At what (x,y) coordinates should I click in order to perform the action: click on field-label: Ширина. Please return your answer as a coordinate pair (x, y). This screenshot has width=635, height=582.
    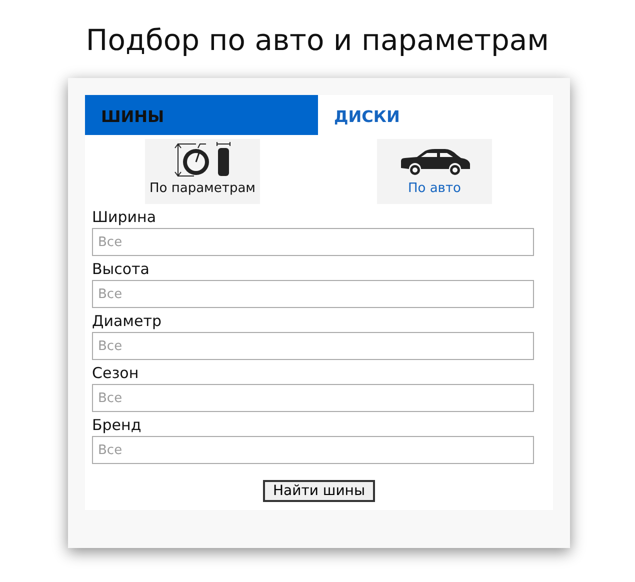
    Looking at the image, I should click on (125, 218).